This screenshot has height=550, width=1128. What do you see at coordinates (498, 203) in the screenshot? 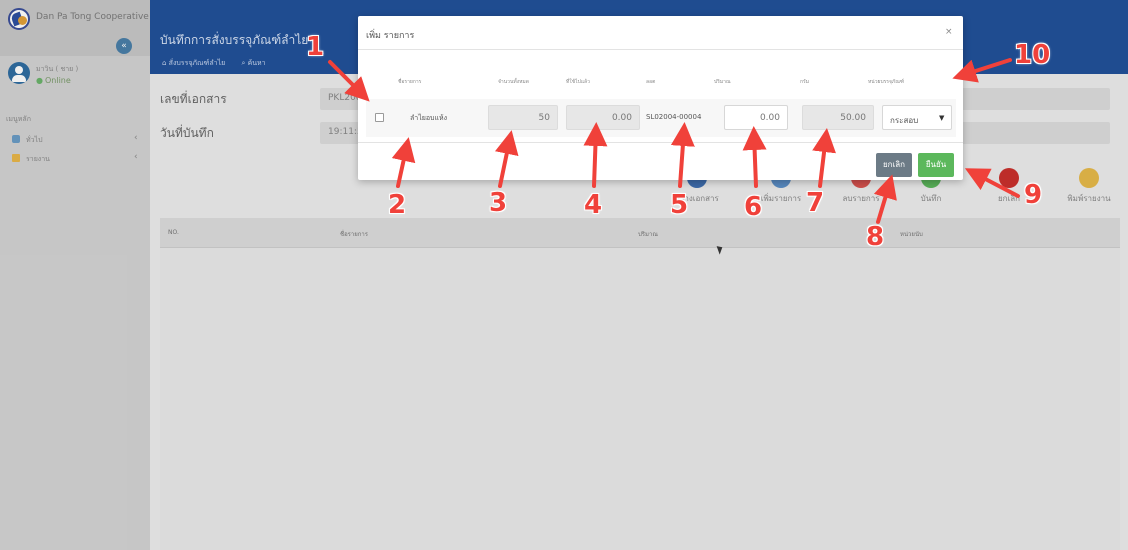
I see `annotation-3: 3` at bounding box center [498, 203].